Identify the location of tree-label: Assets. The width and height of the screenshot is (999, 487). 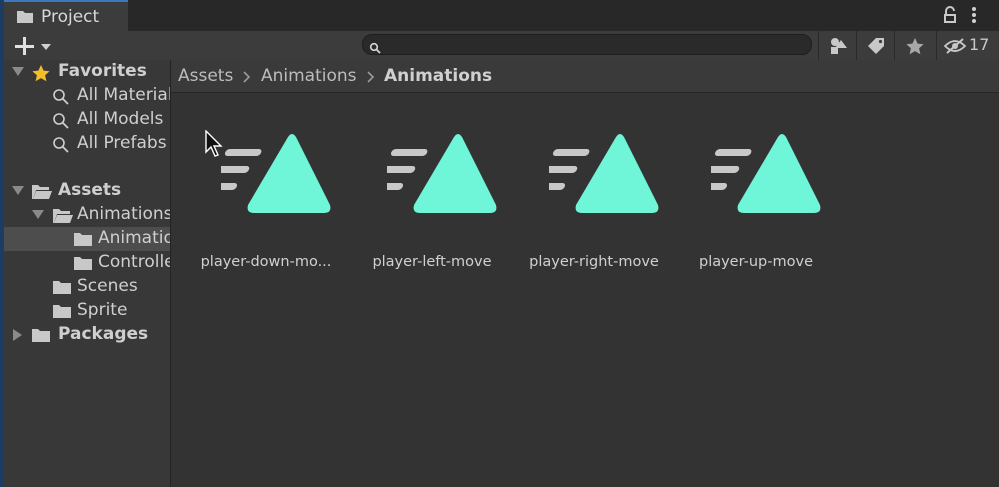
(90, 190).